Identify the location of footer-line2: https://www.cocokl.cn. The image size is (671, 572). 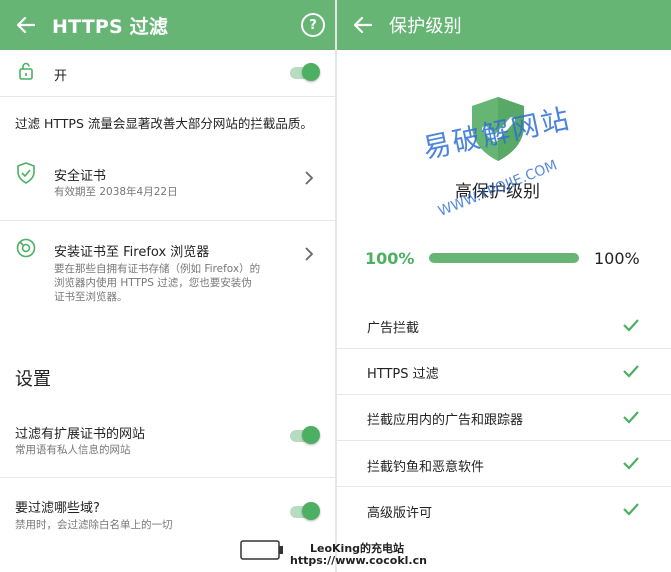
(358, 560).